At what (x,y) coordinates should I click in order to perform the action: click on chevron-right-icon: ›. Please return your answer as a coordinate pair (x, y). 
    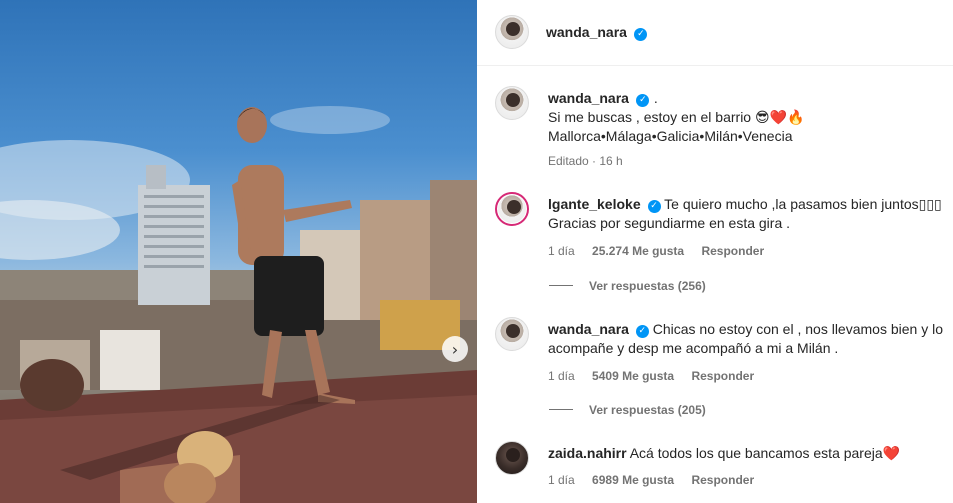
    Looking at the image, I should click on (455, 349).